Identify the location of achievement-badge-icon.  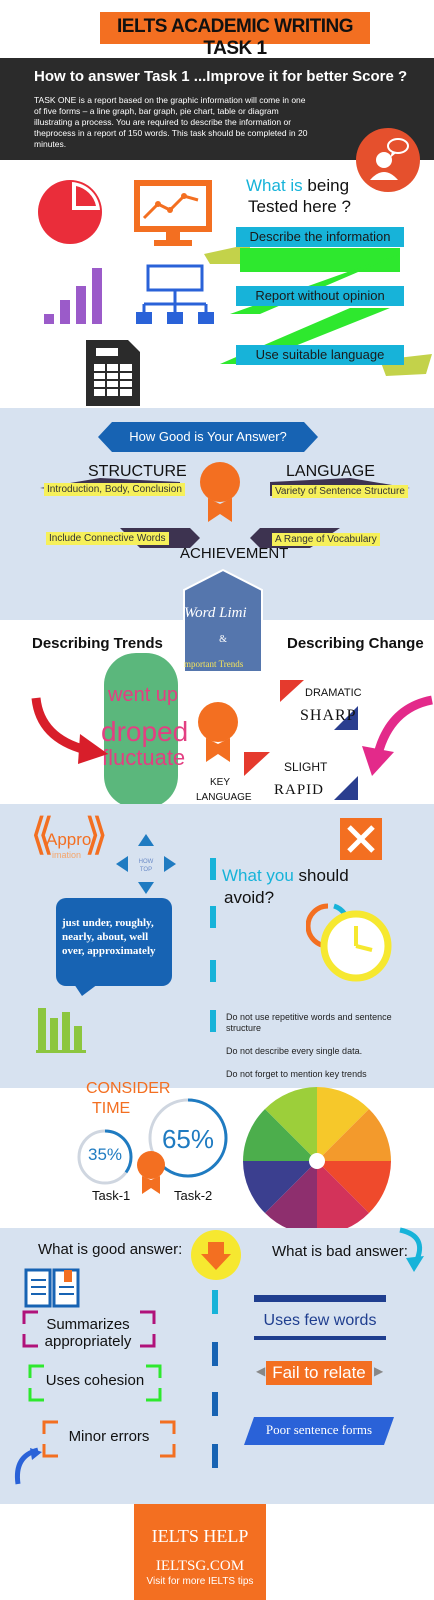
(220, 494).